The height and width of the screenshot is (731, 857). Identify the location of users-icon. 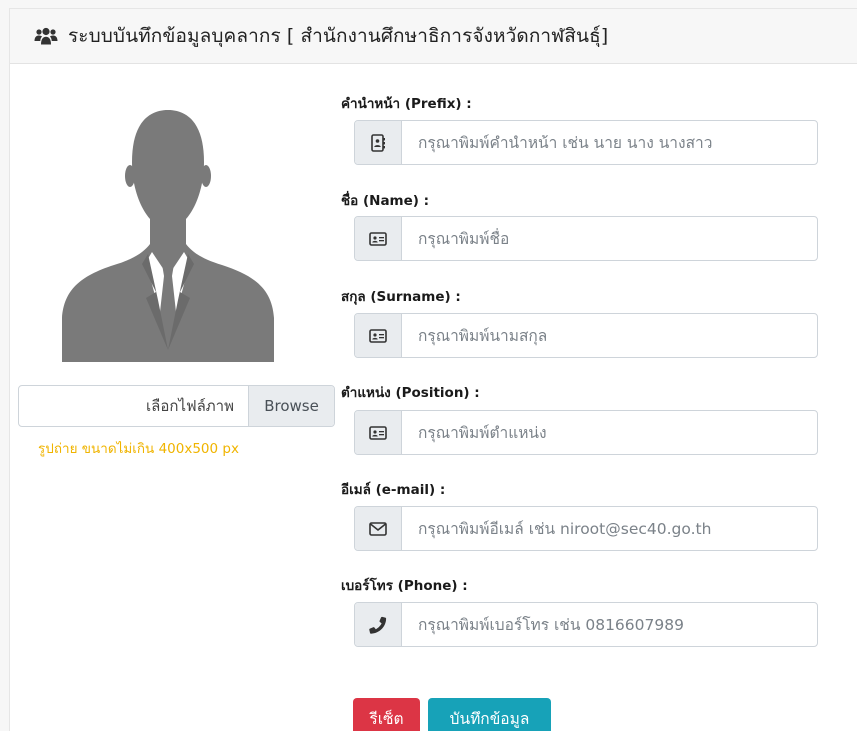
(46, 36).